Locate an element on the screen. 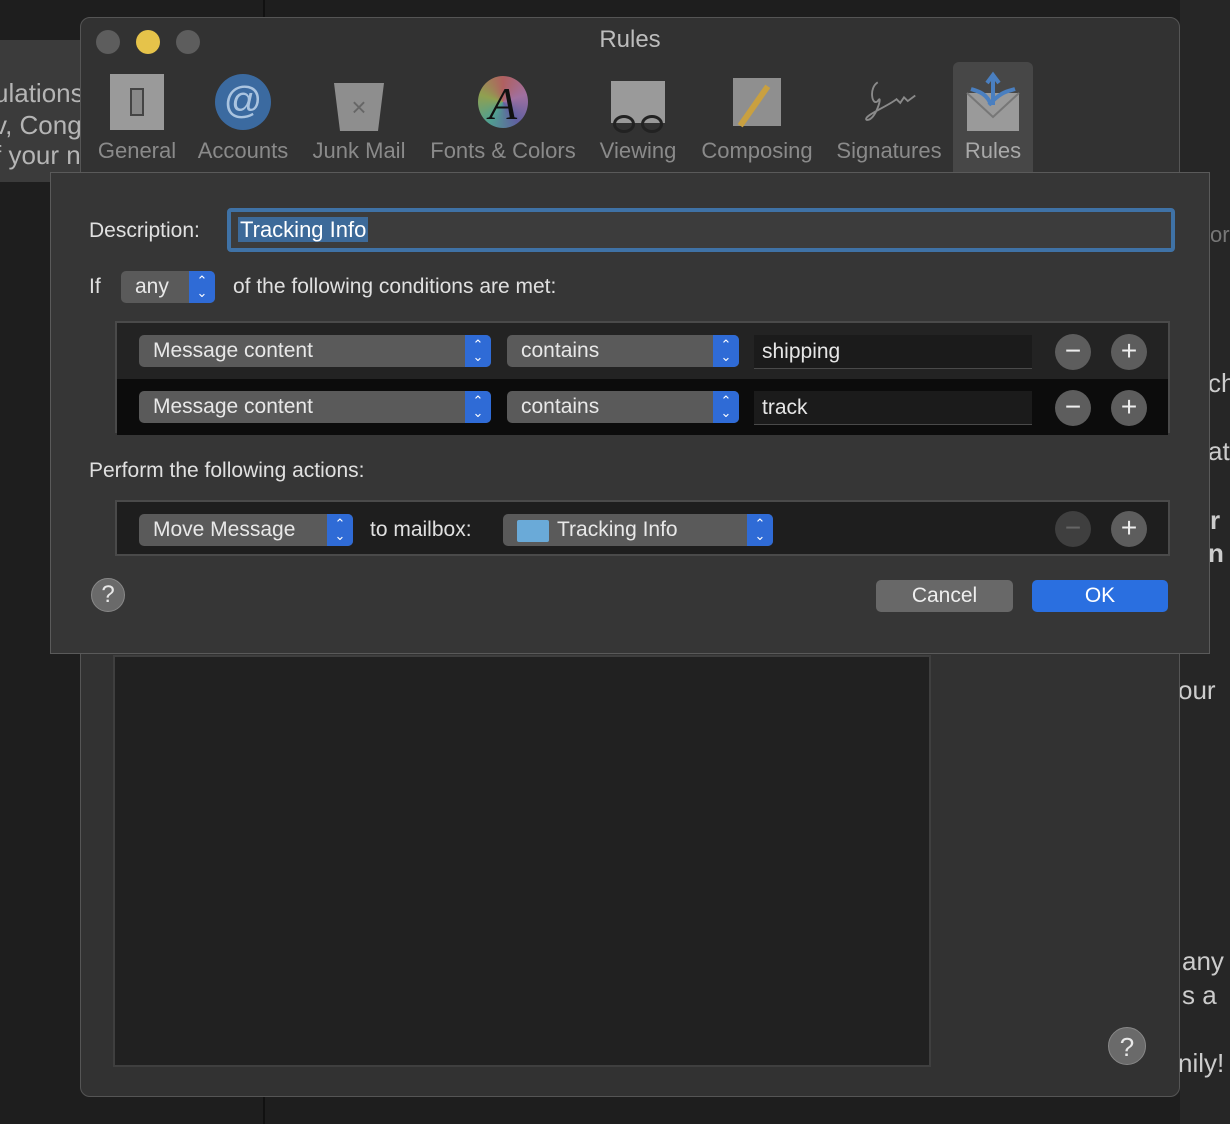 Image resolution: width=1230 pixels, height=1124 pixels. rules-envelope-icon is located at coordinates (993, 101).